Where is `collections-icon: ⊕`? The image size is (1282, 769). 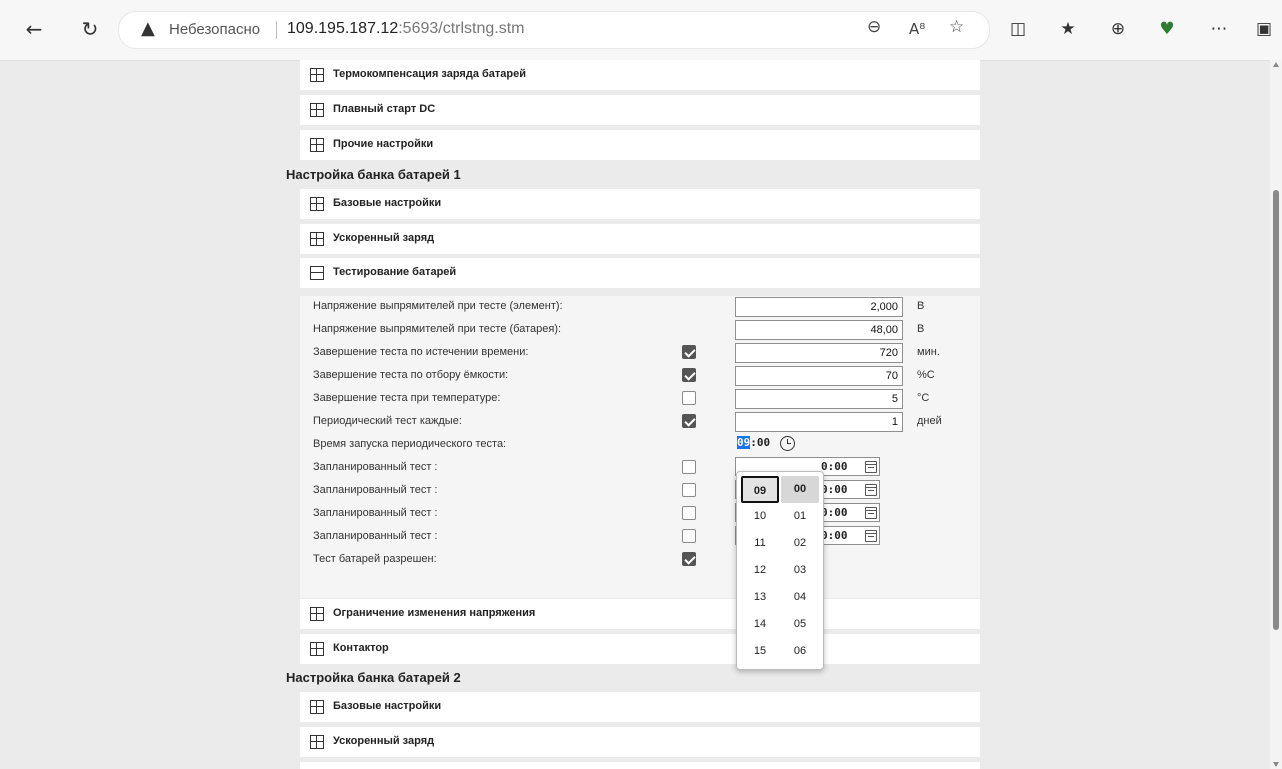
collections-icon: ⊕ is located at coordinates (1118, 29).